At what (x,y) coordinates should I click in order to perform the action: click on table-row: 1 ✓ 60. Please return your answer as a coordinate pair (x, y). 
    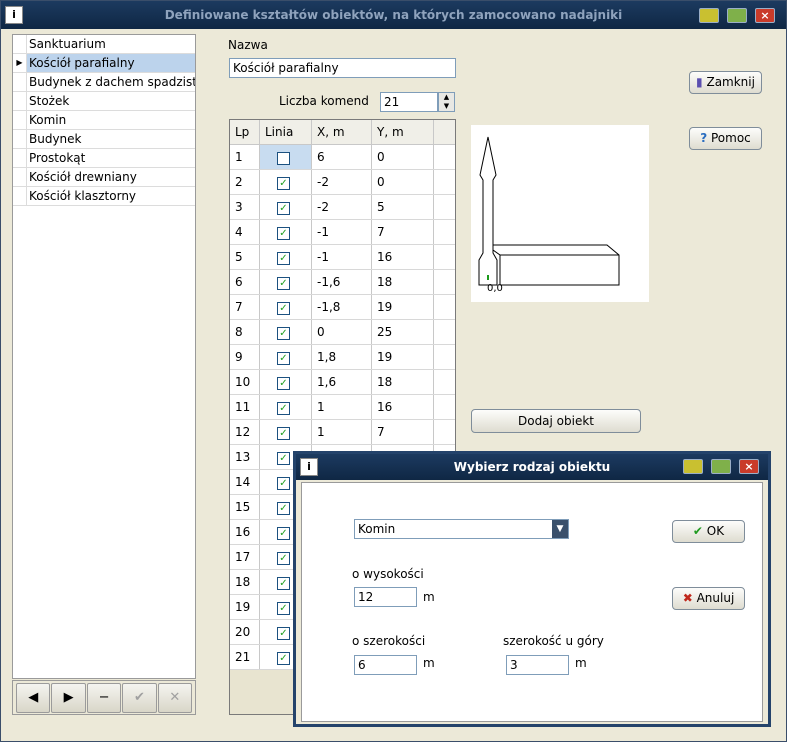
    Looking at the image, I should click on (342, 157).